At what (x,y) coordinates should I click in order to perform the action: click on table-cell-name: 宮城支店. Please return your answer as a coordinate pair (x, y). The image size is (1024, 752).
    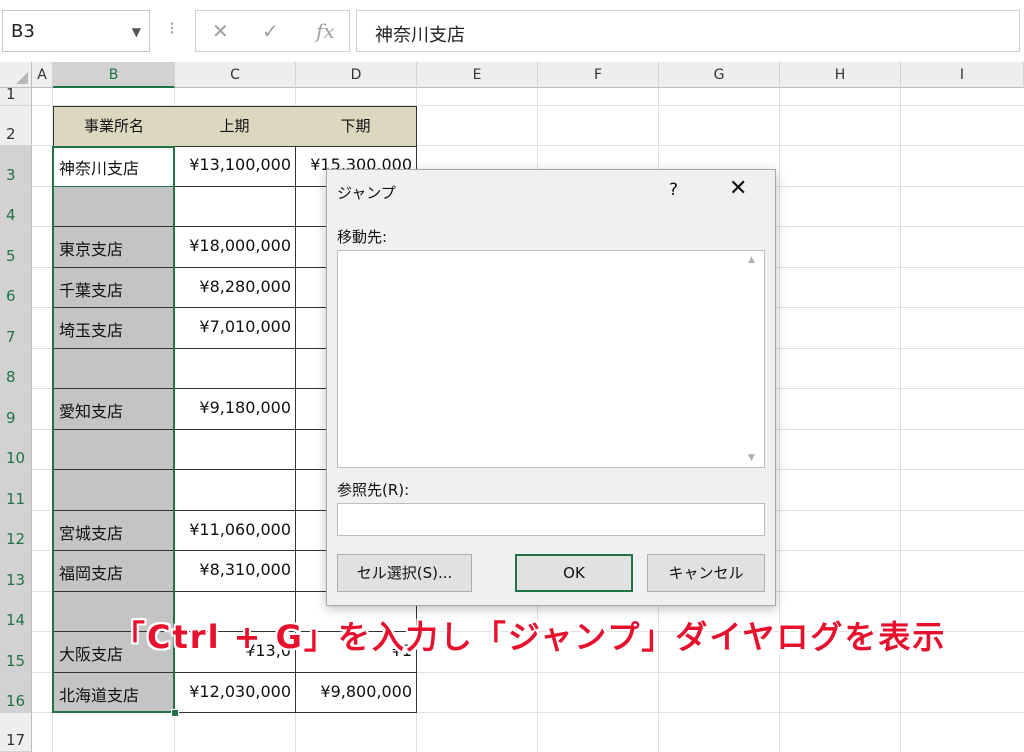
    Looking at the image, I should click on (114, 531).